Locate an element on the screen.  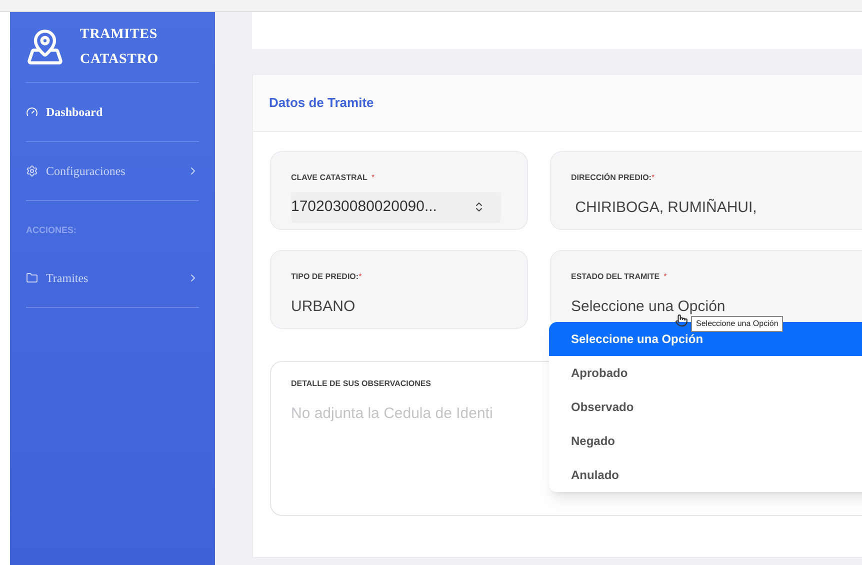
field-label: ESTADO DEL TRAMITE is located at coordinates (615, 277).